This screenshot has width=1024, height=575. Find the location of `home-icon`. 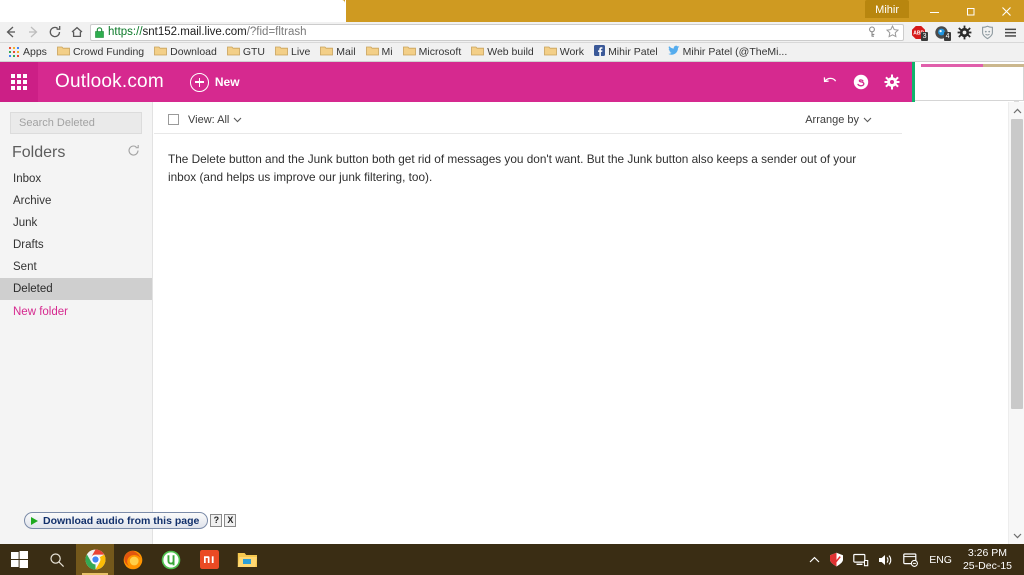

home-icon is located at coordinates (77, 32).